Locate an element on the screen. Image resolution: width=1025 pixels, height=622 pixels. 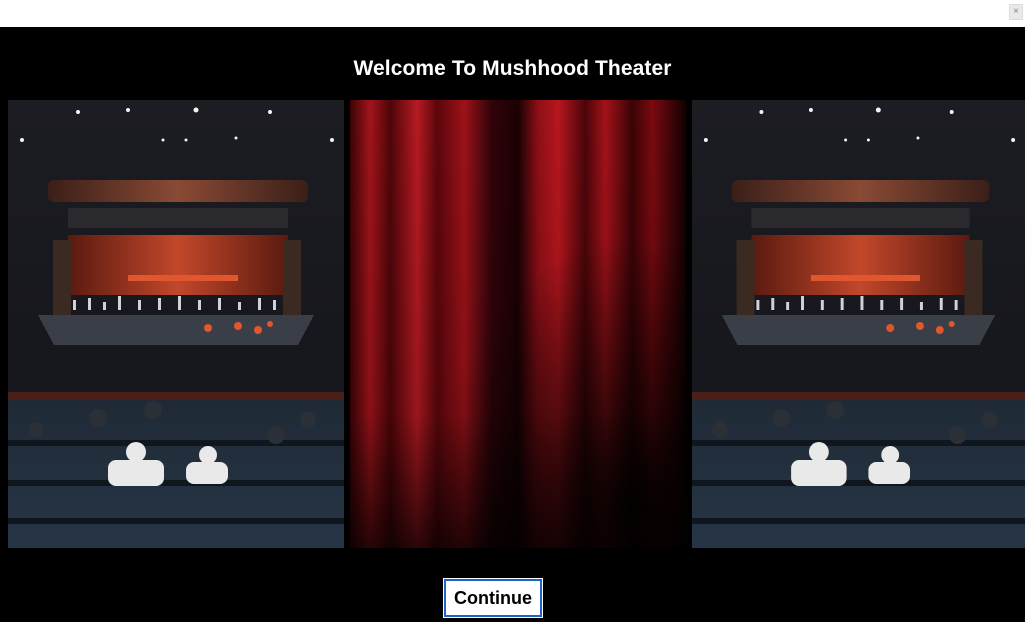
window-titlebar: × is located at coordinates (512, 13).